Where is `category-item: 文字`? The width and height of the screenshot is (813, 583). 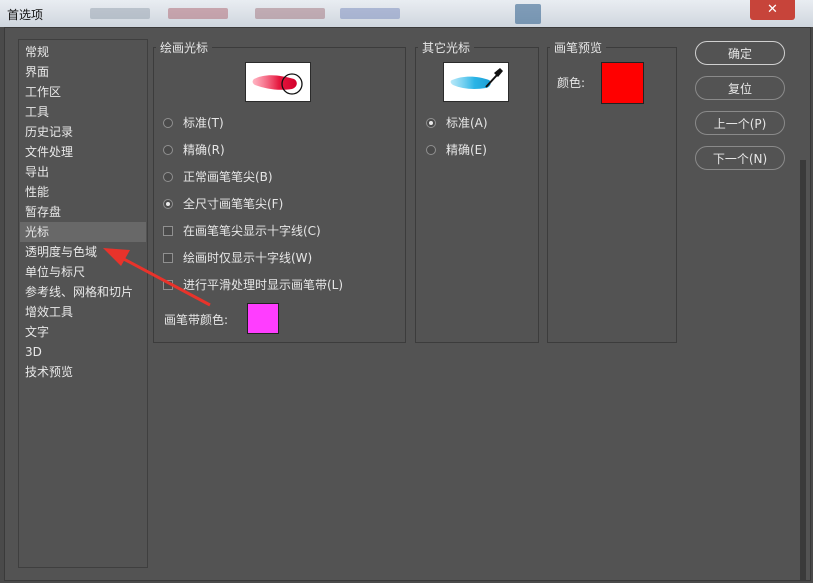 category-item: 文字 is located at coordinates (37, 332).